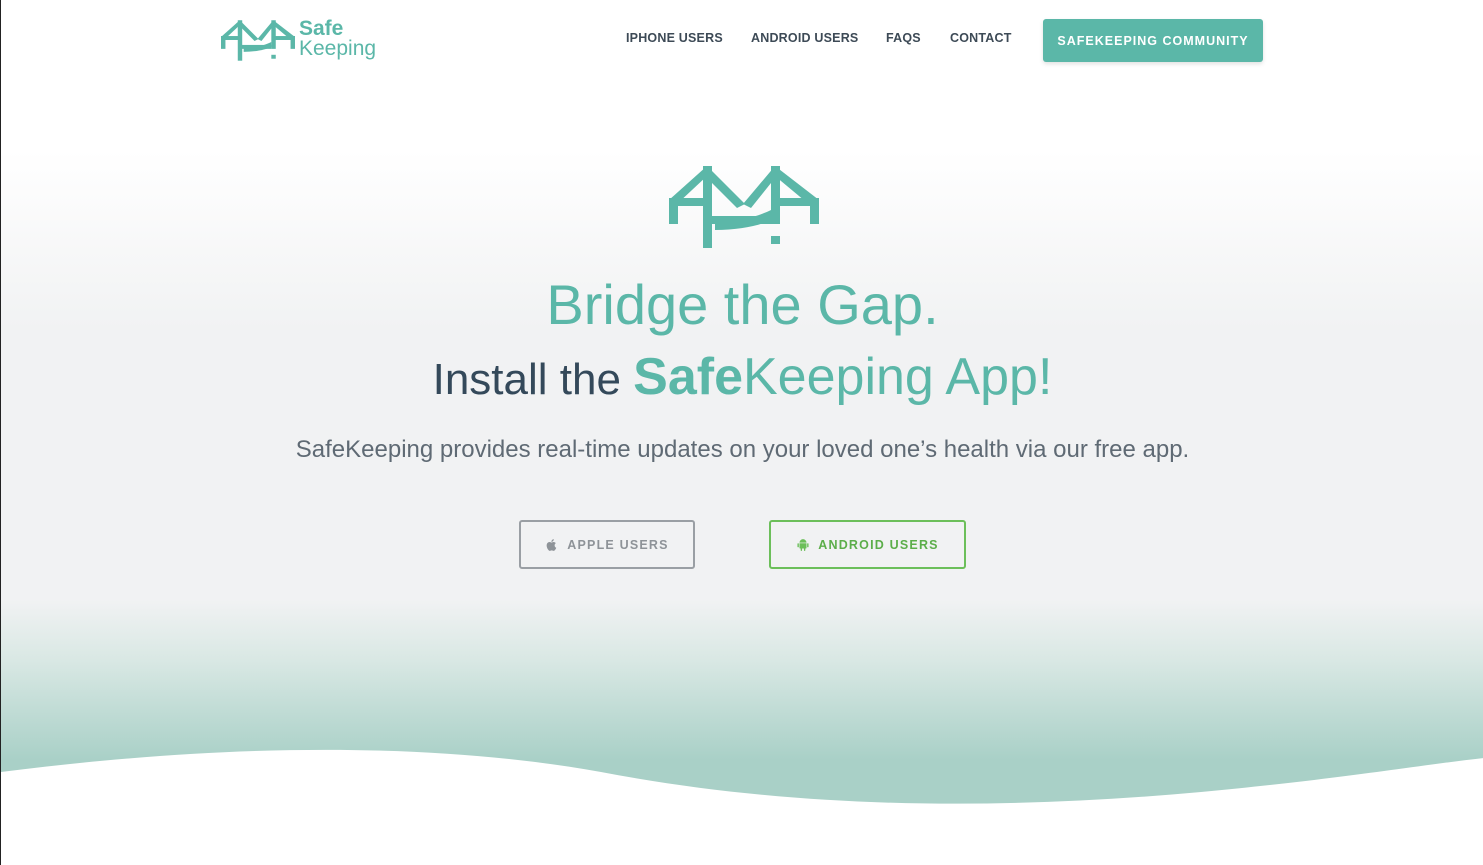  I want to click on hero-subheadline: Install the SafeKeeping App!, so click(742, 378).